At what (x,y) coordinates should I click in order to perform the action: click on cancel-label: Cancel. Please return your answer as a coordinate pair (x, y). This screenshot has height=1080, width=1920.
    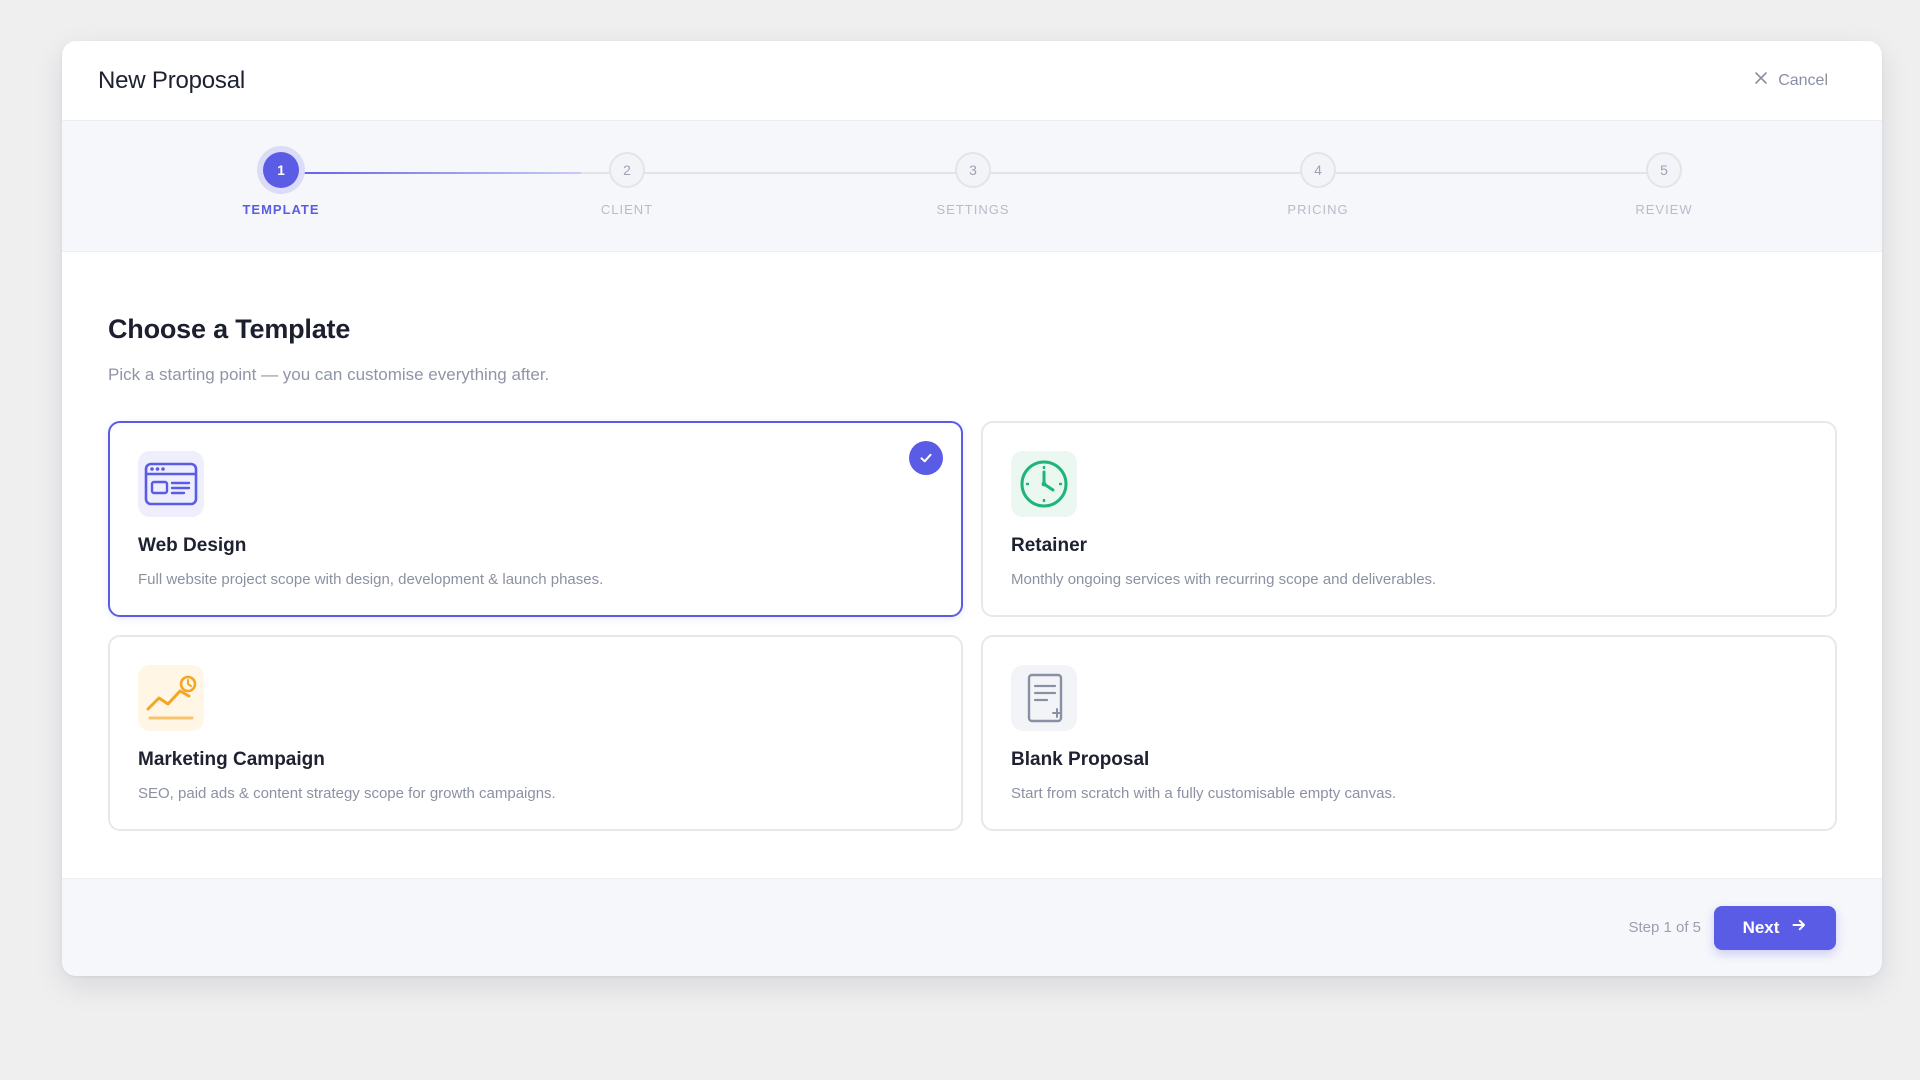
    Looking at the image, I should click on (1803, 80).